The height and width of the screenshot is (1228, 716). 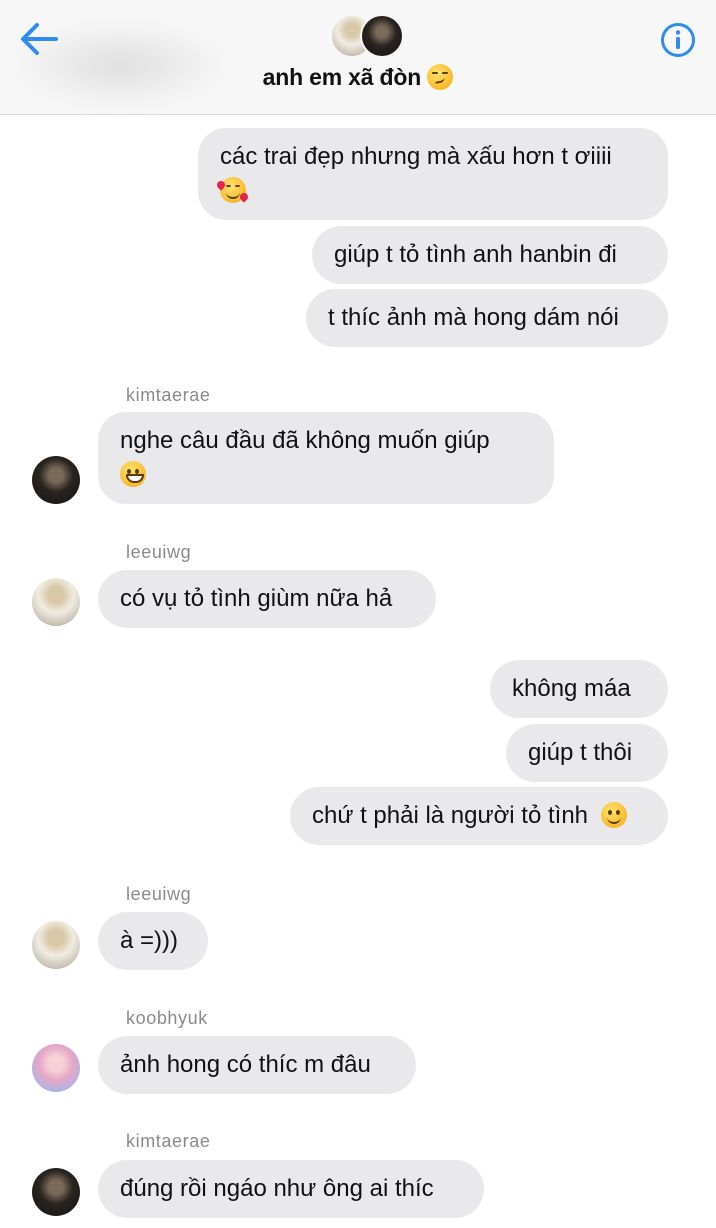 I want to click on message-text: ảnh hong có thíc m đâu, so click(x=245, y=1064).